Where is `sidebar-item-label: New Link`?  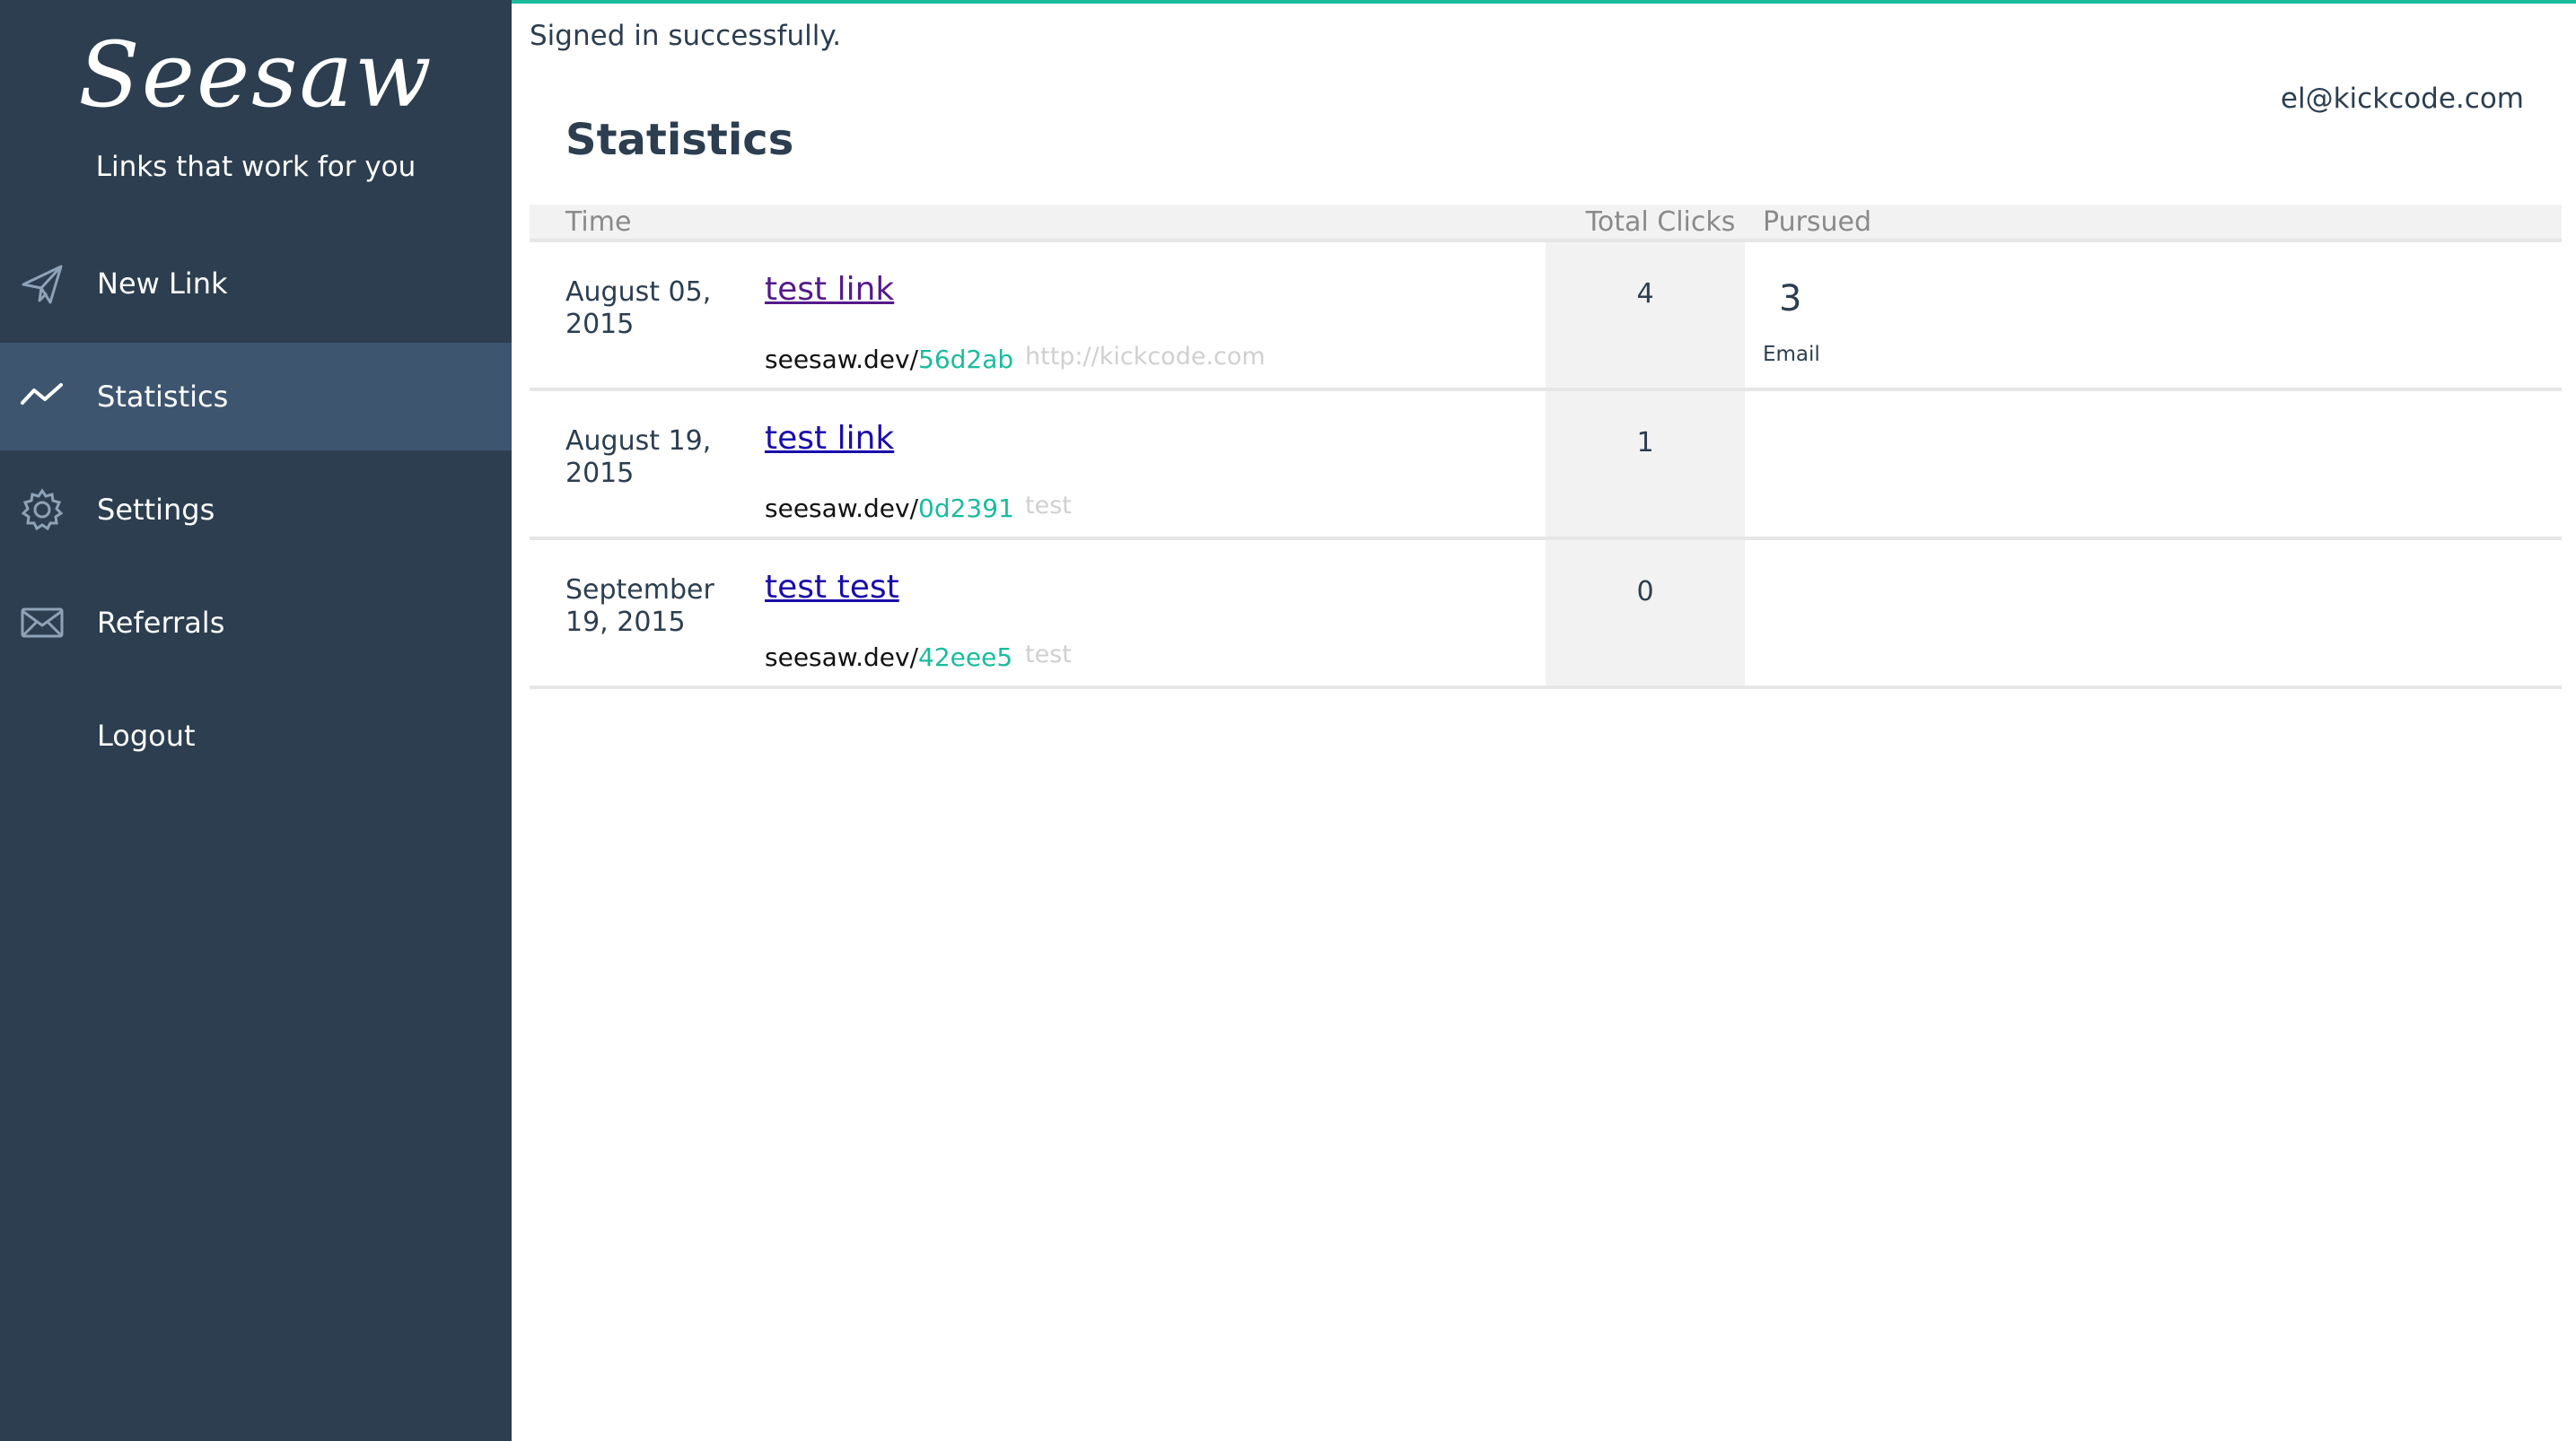
sidebar-item-label: New Link is located at coordinates (162, 283).